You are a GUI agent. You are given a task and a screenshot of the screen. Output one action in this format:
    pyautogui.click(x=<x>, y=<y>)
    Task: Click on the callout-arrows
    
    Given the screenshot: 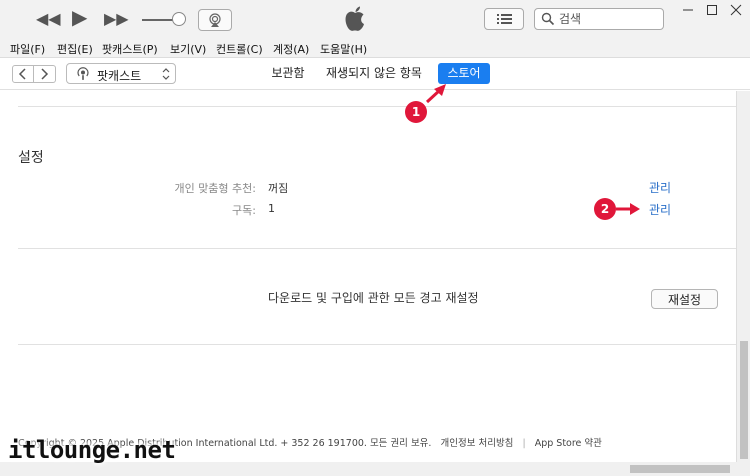 What is the action you would take?
    pyautogui.click(x=532, y=149)
    